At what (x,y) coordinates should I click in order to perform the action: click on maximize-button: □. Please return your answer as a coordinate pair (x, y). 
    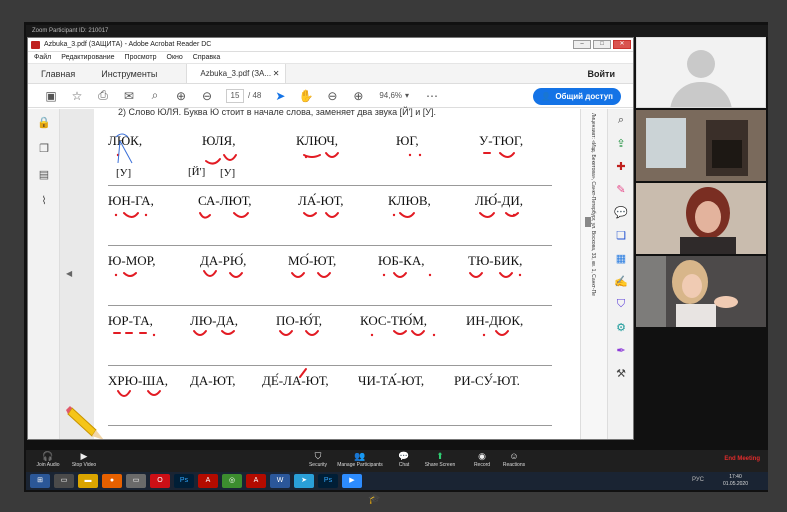
    Looking at the image, I should click on (602, 44).